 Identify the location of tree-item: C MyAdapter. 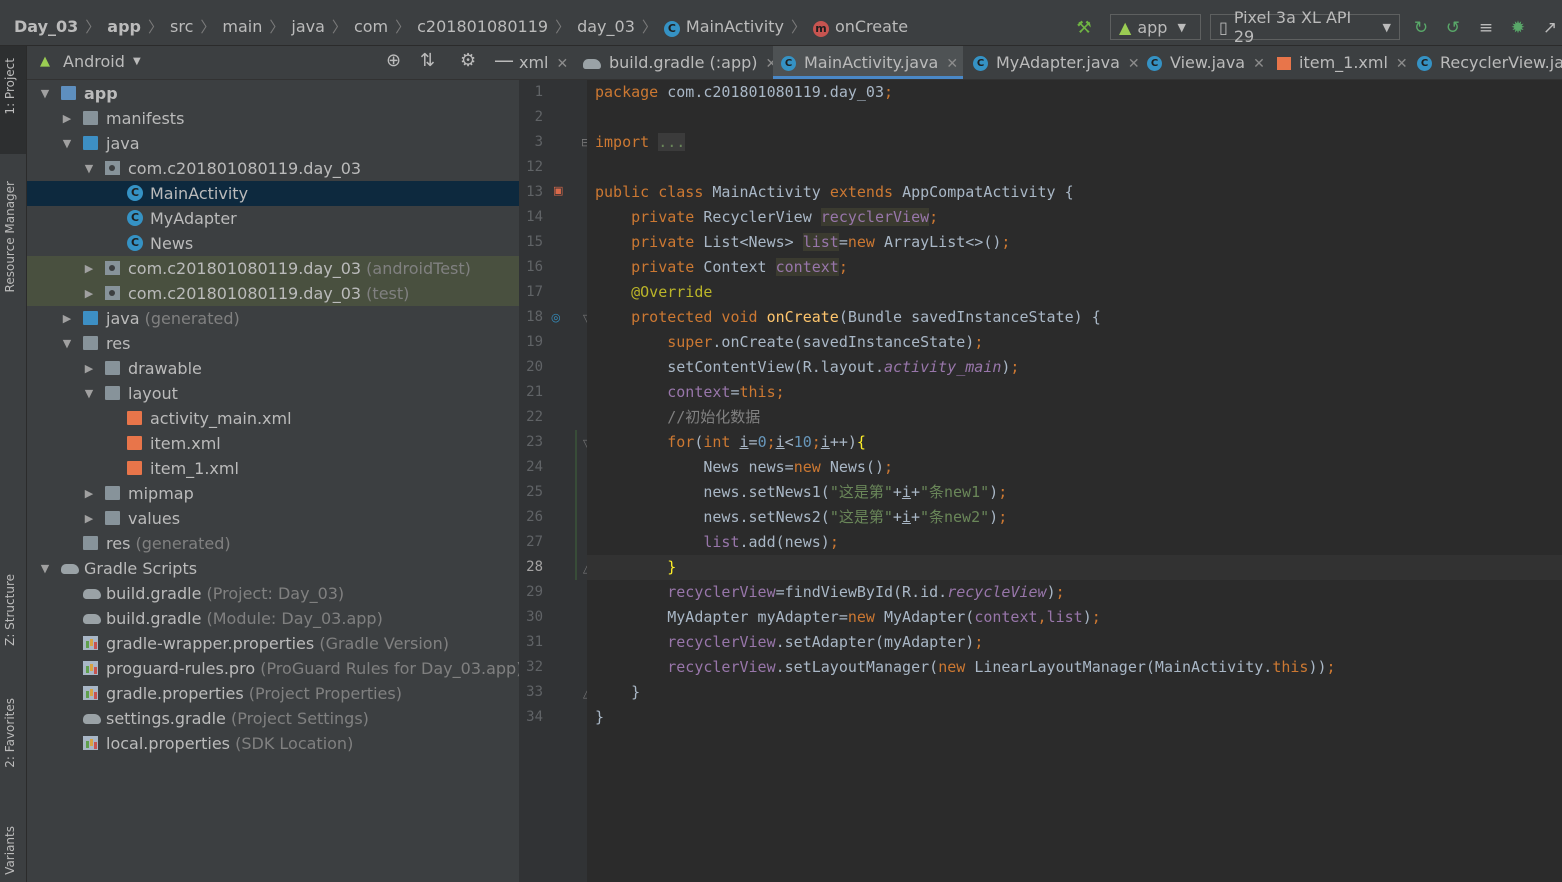
(273, 218).